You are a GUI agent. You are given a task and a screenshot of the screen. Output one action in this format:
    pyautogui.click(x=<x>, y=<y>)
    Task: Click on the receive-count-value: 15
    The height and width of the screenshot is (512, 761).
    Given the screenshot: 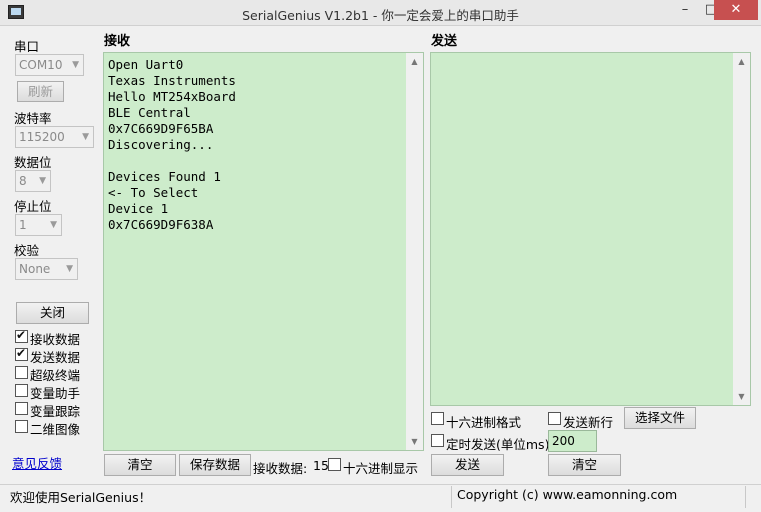 What is the action you would take?
    pyautogui.click(x=321, y=465)
    